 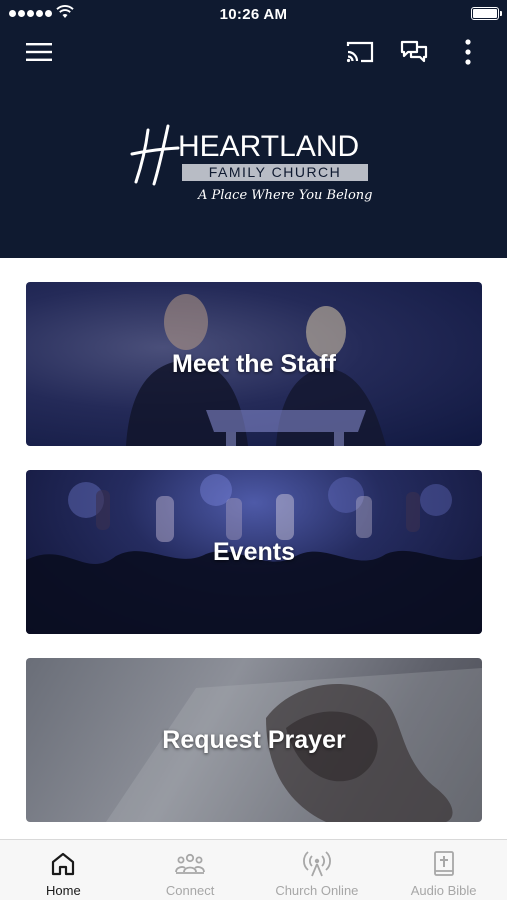 What do you see at coordinates (190, 890) in the screenshot?
I see `tab-label: Connect` at bounding box center [190, 890].